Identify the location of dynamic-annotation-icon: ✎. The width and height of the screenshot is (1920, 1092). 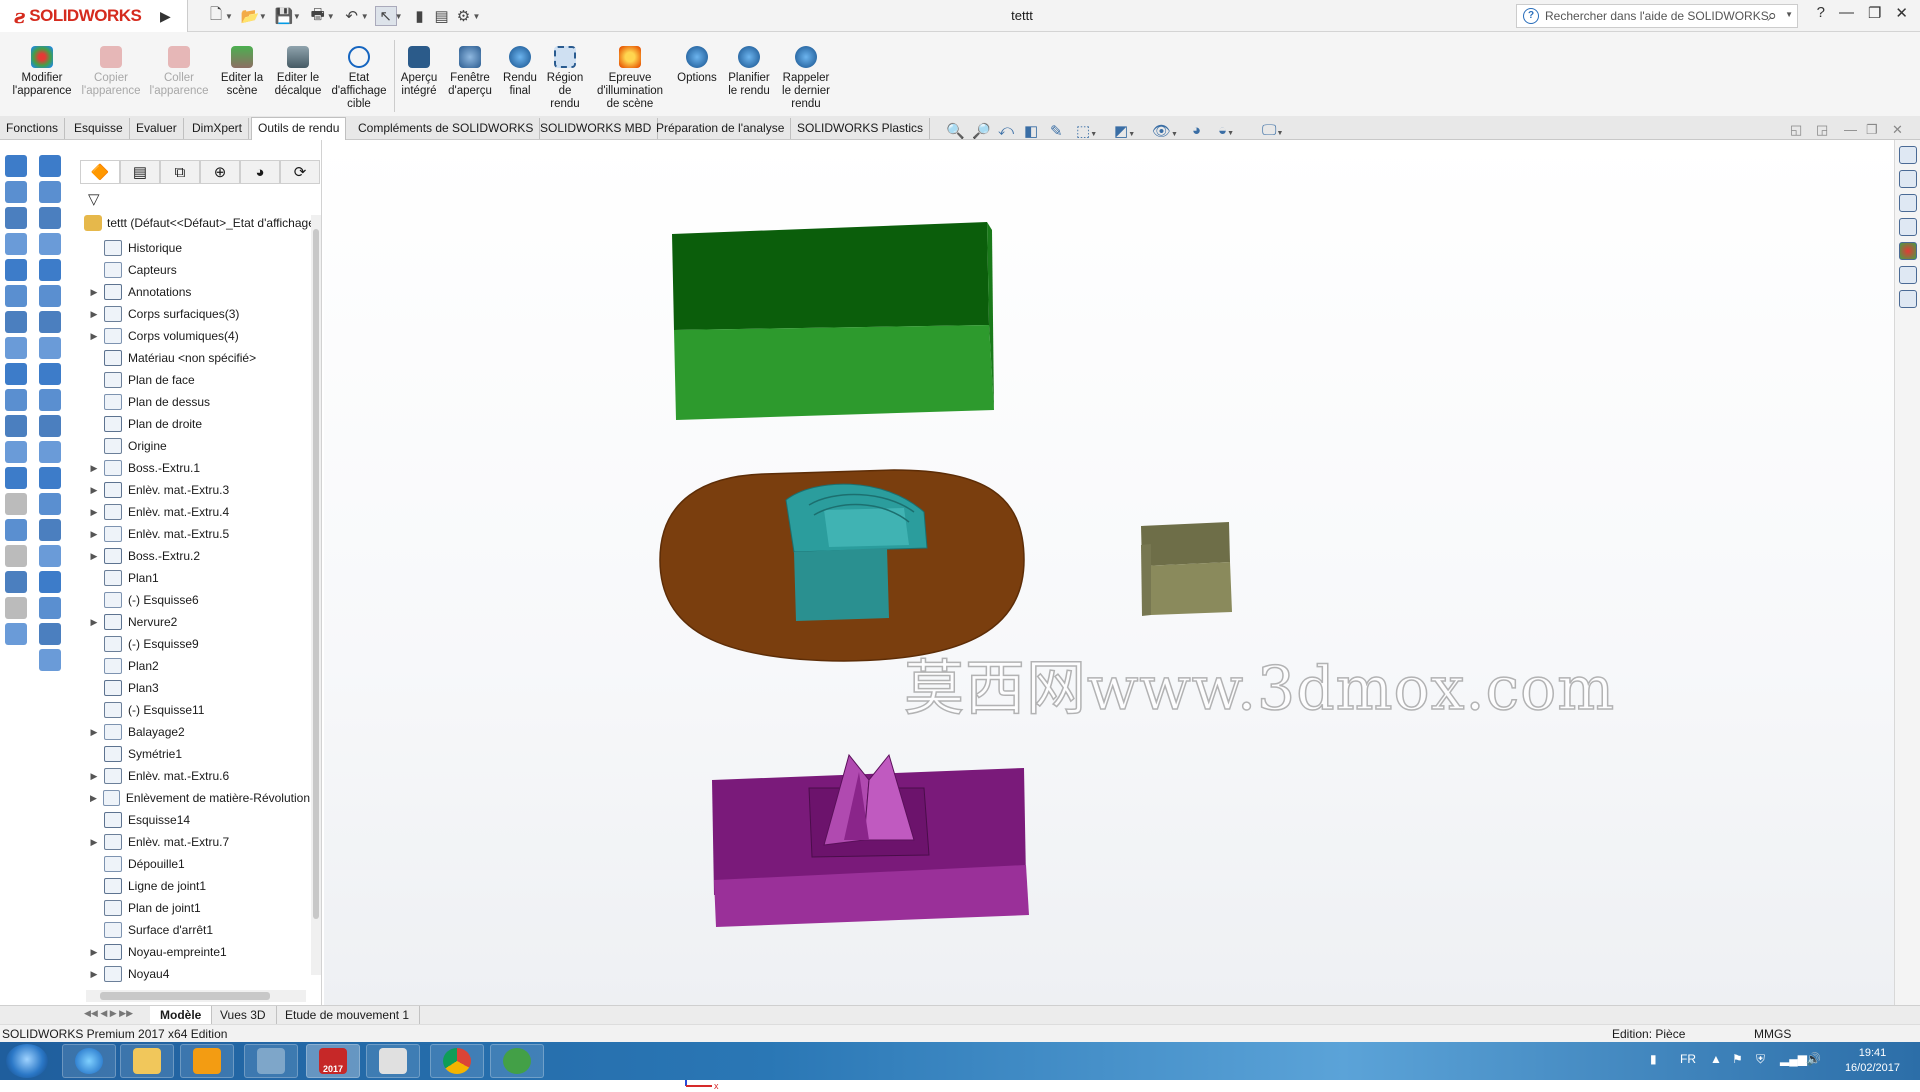
(1056, 131).